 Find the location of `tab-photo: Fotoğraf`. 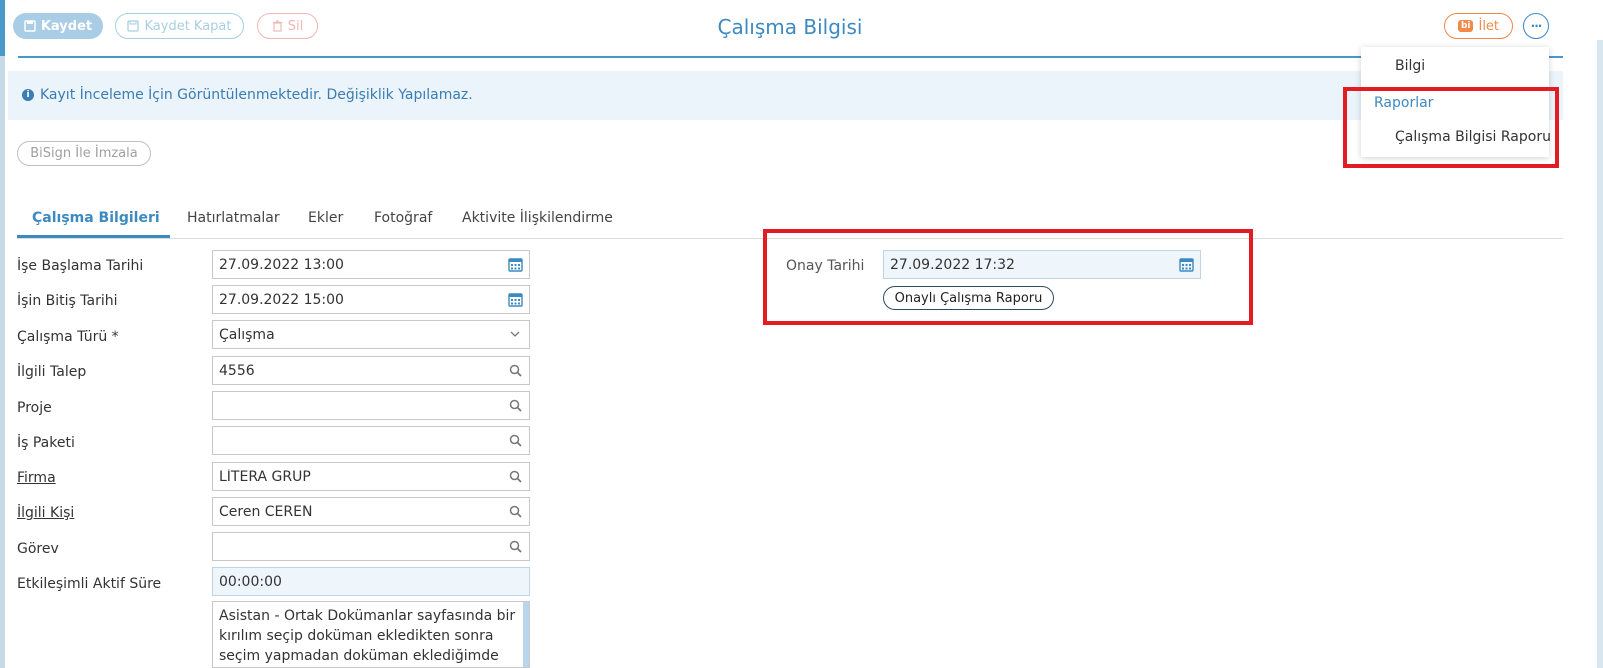

tab-photo: Fotoğraf is located at coordinates (403, 218).